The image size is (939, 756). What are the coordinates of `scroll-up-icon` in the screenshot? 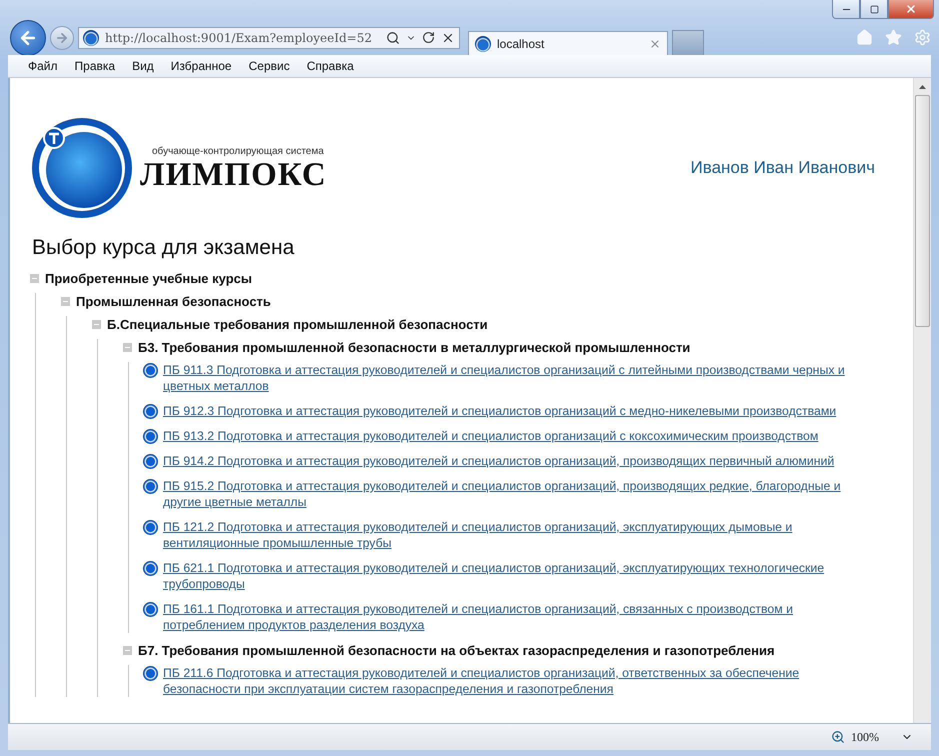 It's located at (922, 86).